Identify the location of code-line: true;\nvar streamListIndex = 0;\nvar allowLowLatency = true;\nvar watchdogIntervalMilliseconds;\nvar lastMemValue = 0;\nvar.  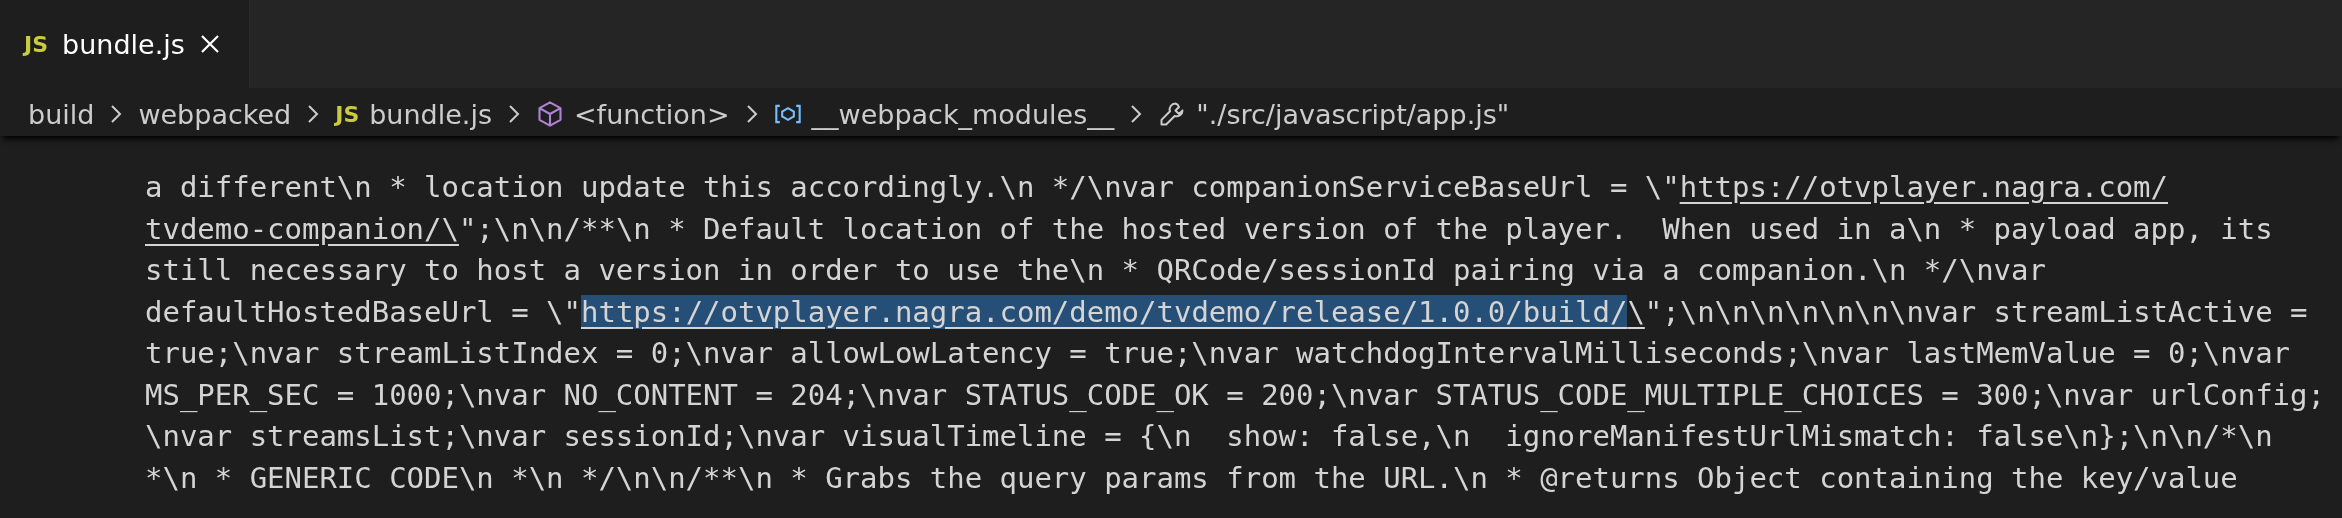
(1218, 353).